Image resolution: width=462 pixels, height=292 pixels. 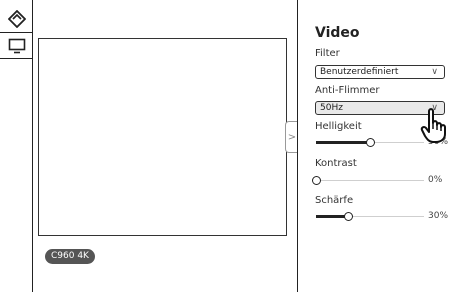 I want to click on panel-title: Video, so click(x=337, y=33).